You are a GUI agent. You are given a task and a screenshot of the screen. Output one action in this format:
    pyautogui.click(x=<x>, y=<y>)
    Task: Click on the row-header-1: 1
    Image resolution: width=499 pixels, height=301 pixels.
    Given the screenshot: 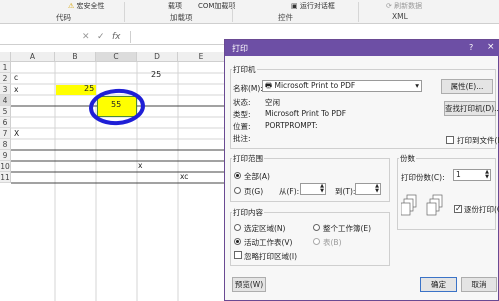 What is the action you would take?
    pyautogui.click(x=5, y=67)
    